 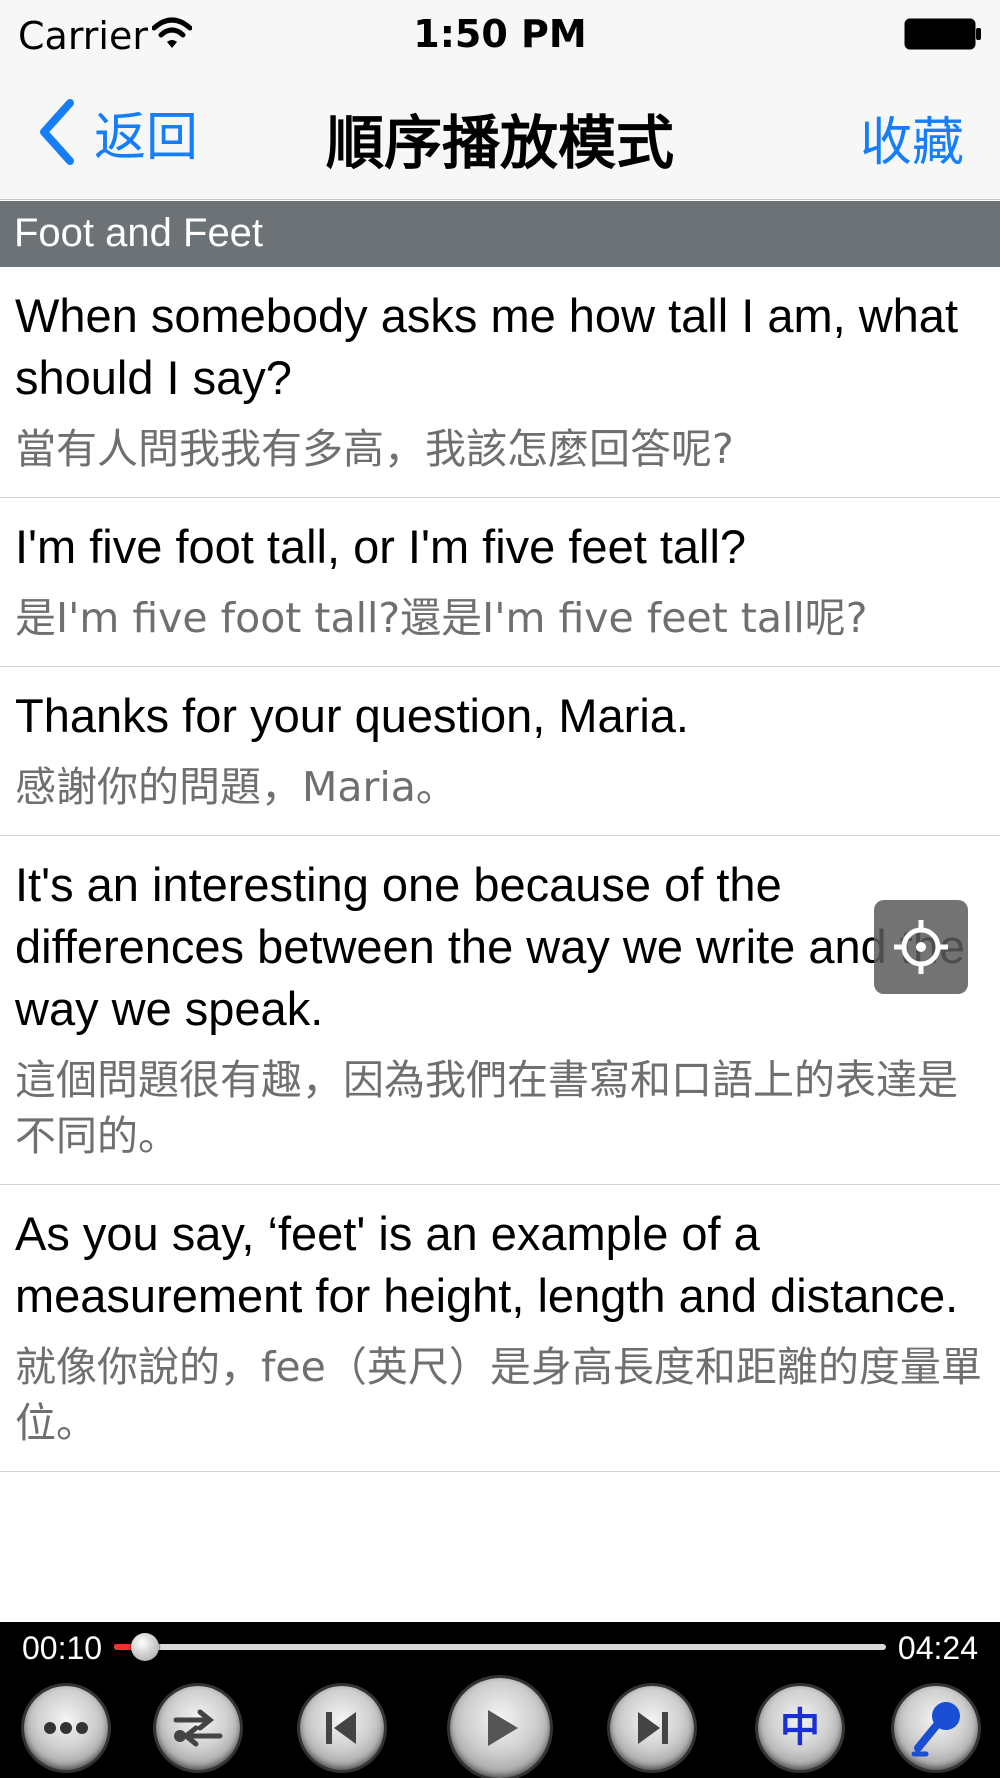 I want to click on section-title: Foot and Feet, so click(x=139, y=233).